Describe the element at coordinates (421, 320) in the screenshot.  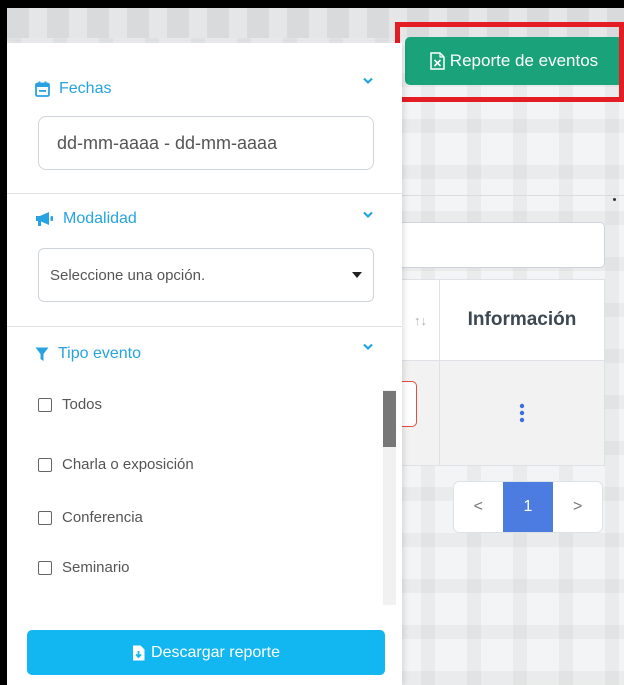
I see `sort-icon: ↑↓` at that location.